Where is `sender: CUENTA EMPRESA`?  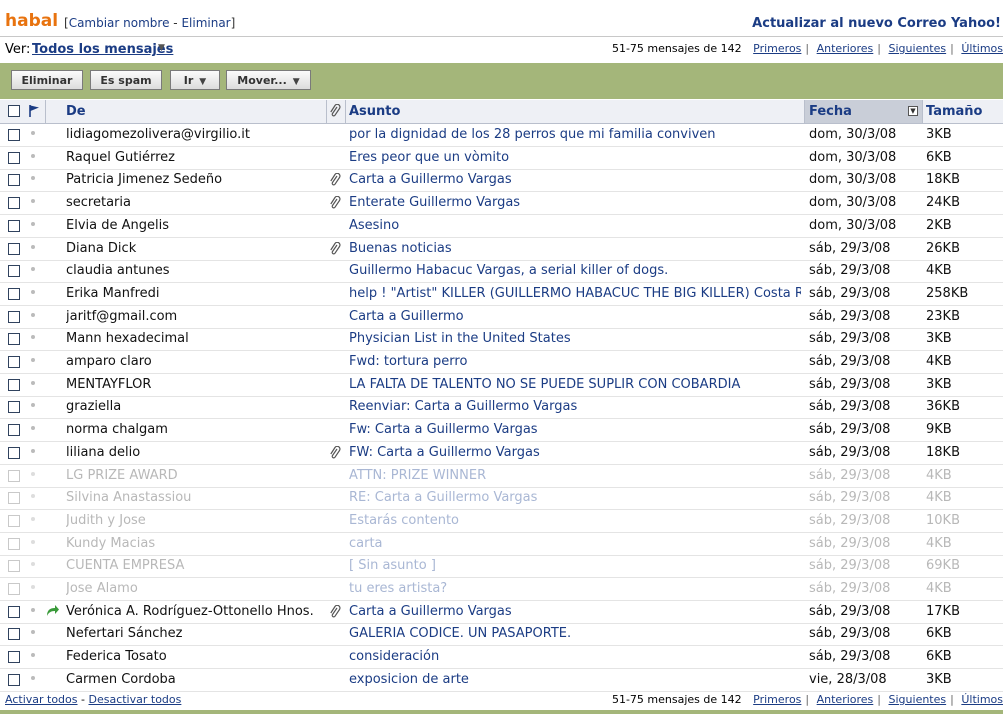
sender: CUENTA EMPRESA is located at coordinates (195, 565).